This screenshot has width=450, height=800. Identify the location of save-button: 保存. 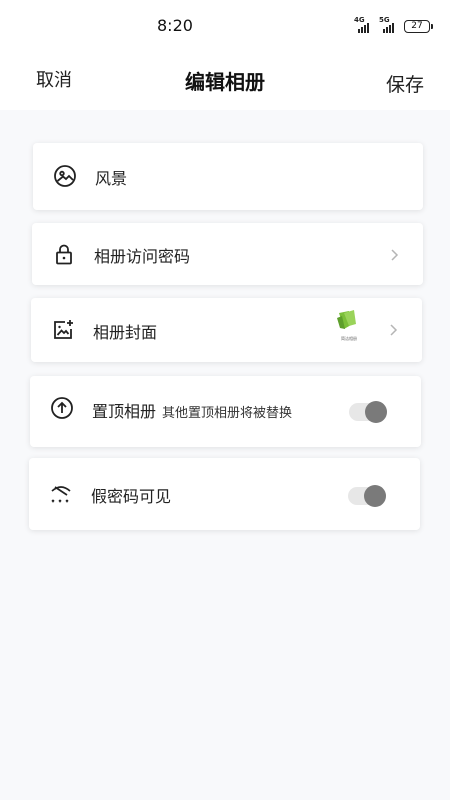
(405, 83).